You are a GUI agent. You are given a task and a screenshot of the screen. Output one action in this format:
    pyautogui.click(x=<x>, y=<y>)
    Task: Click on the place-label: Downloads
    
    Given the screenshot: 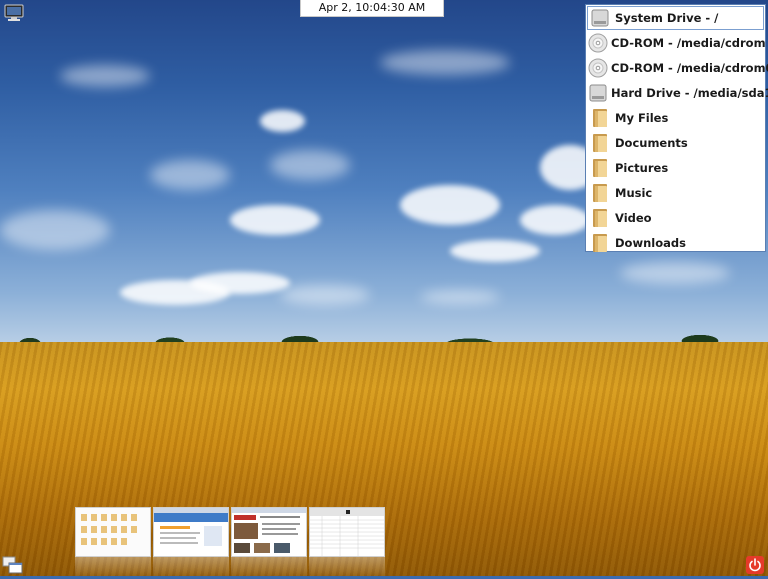 What is the action you would take?
    pyautogui.click(x=650, y=243)
    